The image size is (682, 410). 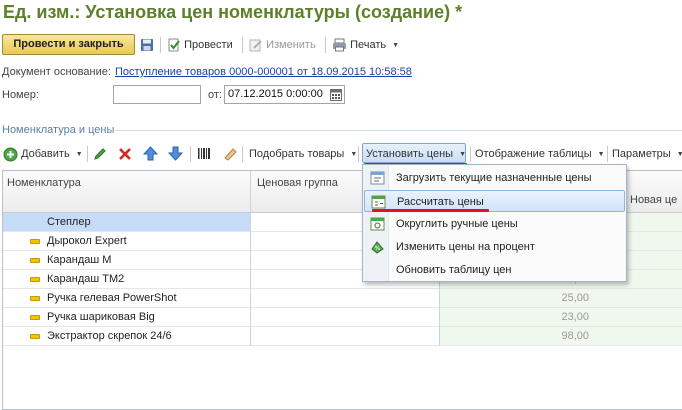 I want to click on menu-item-label: Округлить ручные цены, so click(x=457, y=224).